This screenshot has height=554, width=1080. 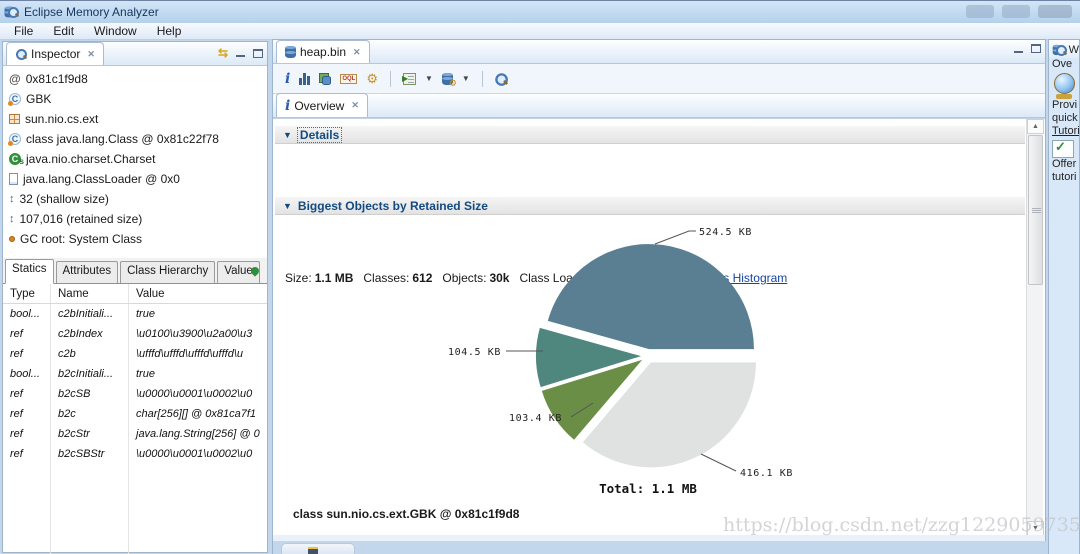 I want to click on thread-overview-icon: ⚙, so click(x=372, y=78).